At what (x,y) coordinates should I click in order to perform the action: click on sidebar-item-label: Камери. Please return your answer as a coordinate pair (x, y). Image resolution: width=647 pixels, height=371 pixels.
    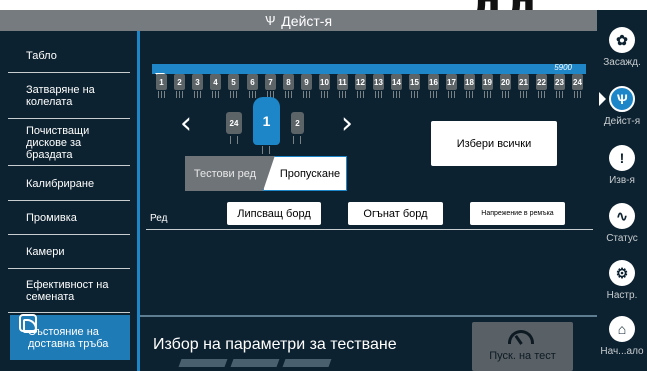
    Looking at the image, I should click on (45, 252).